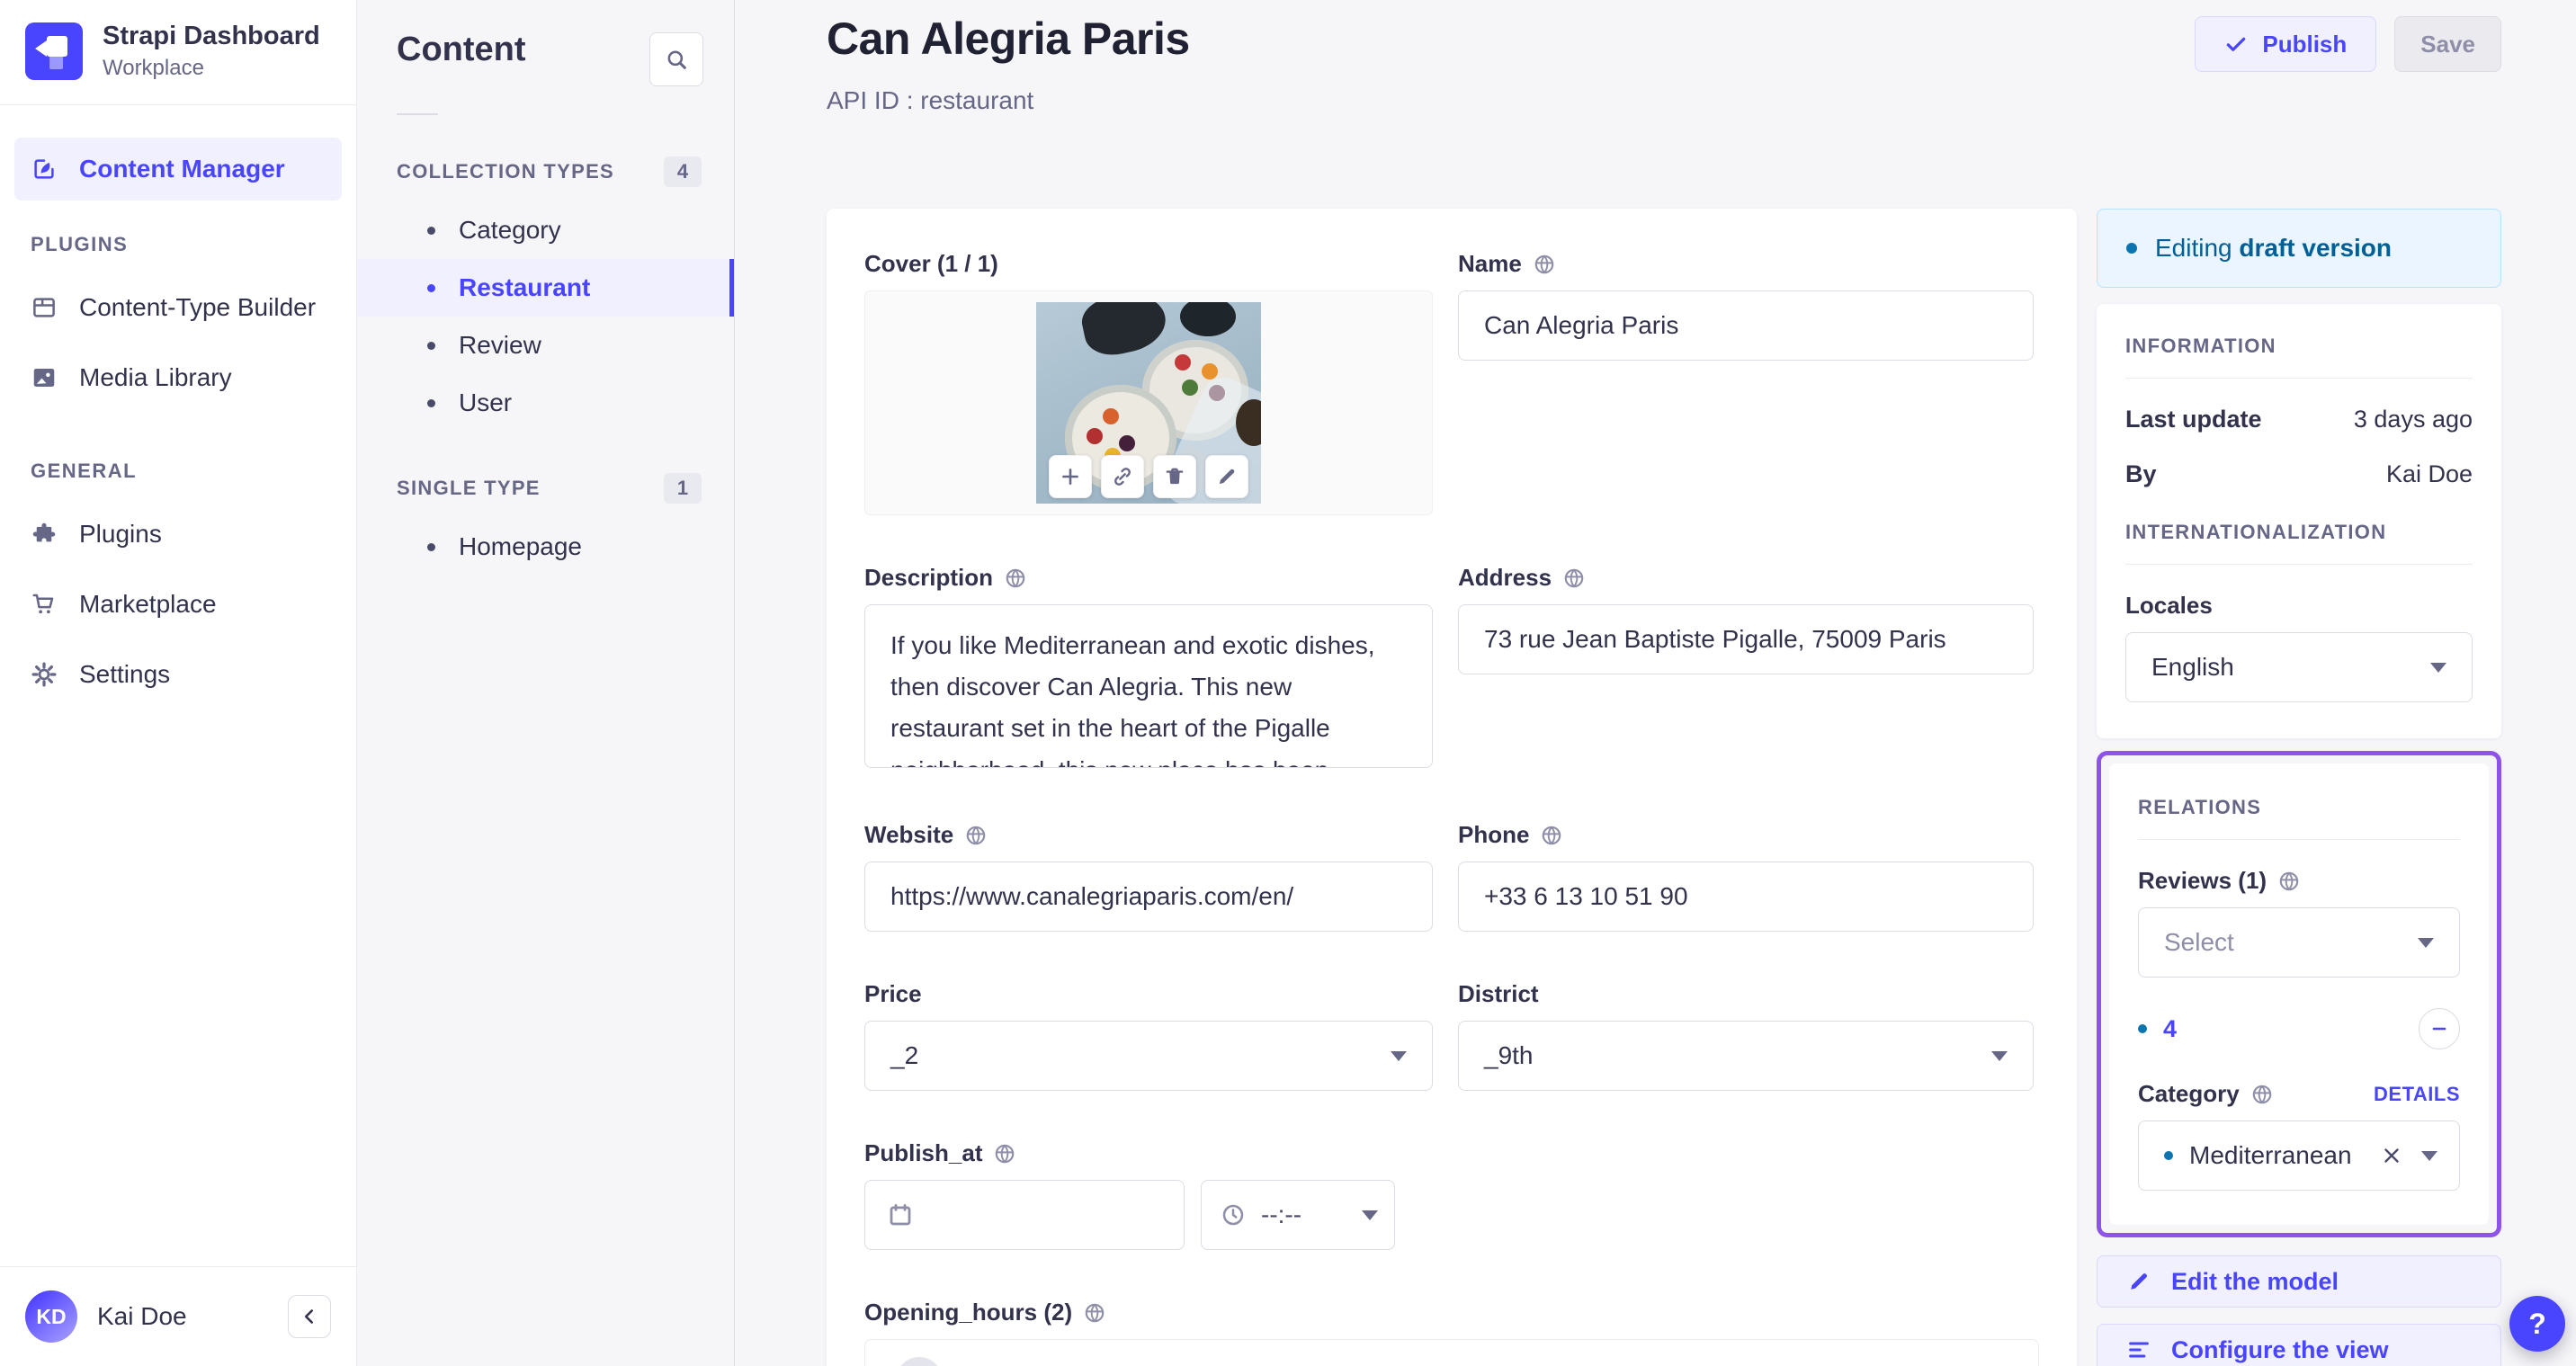 The image size is (2576, 1366). What do you see at coordinates (2157, 1029) in the screenshot?
I see `review-relation-item: 4` at bounding box center [2157, 1029].